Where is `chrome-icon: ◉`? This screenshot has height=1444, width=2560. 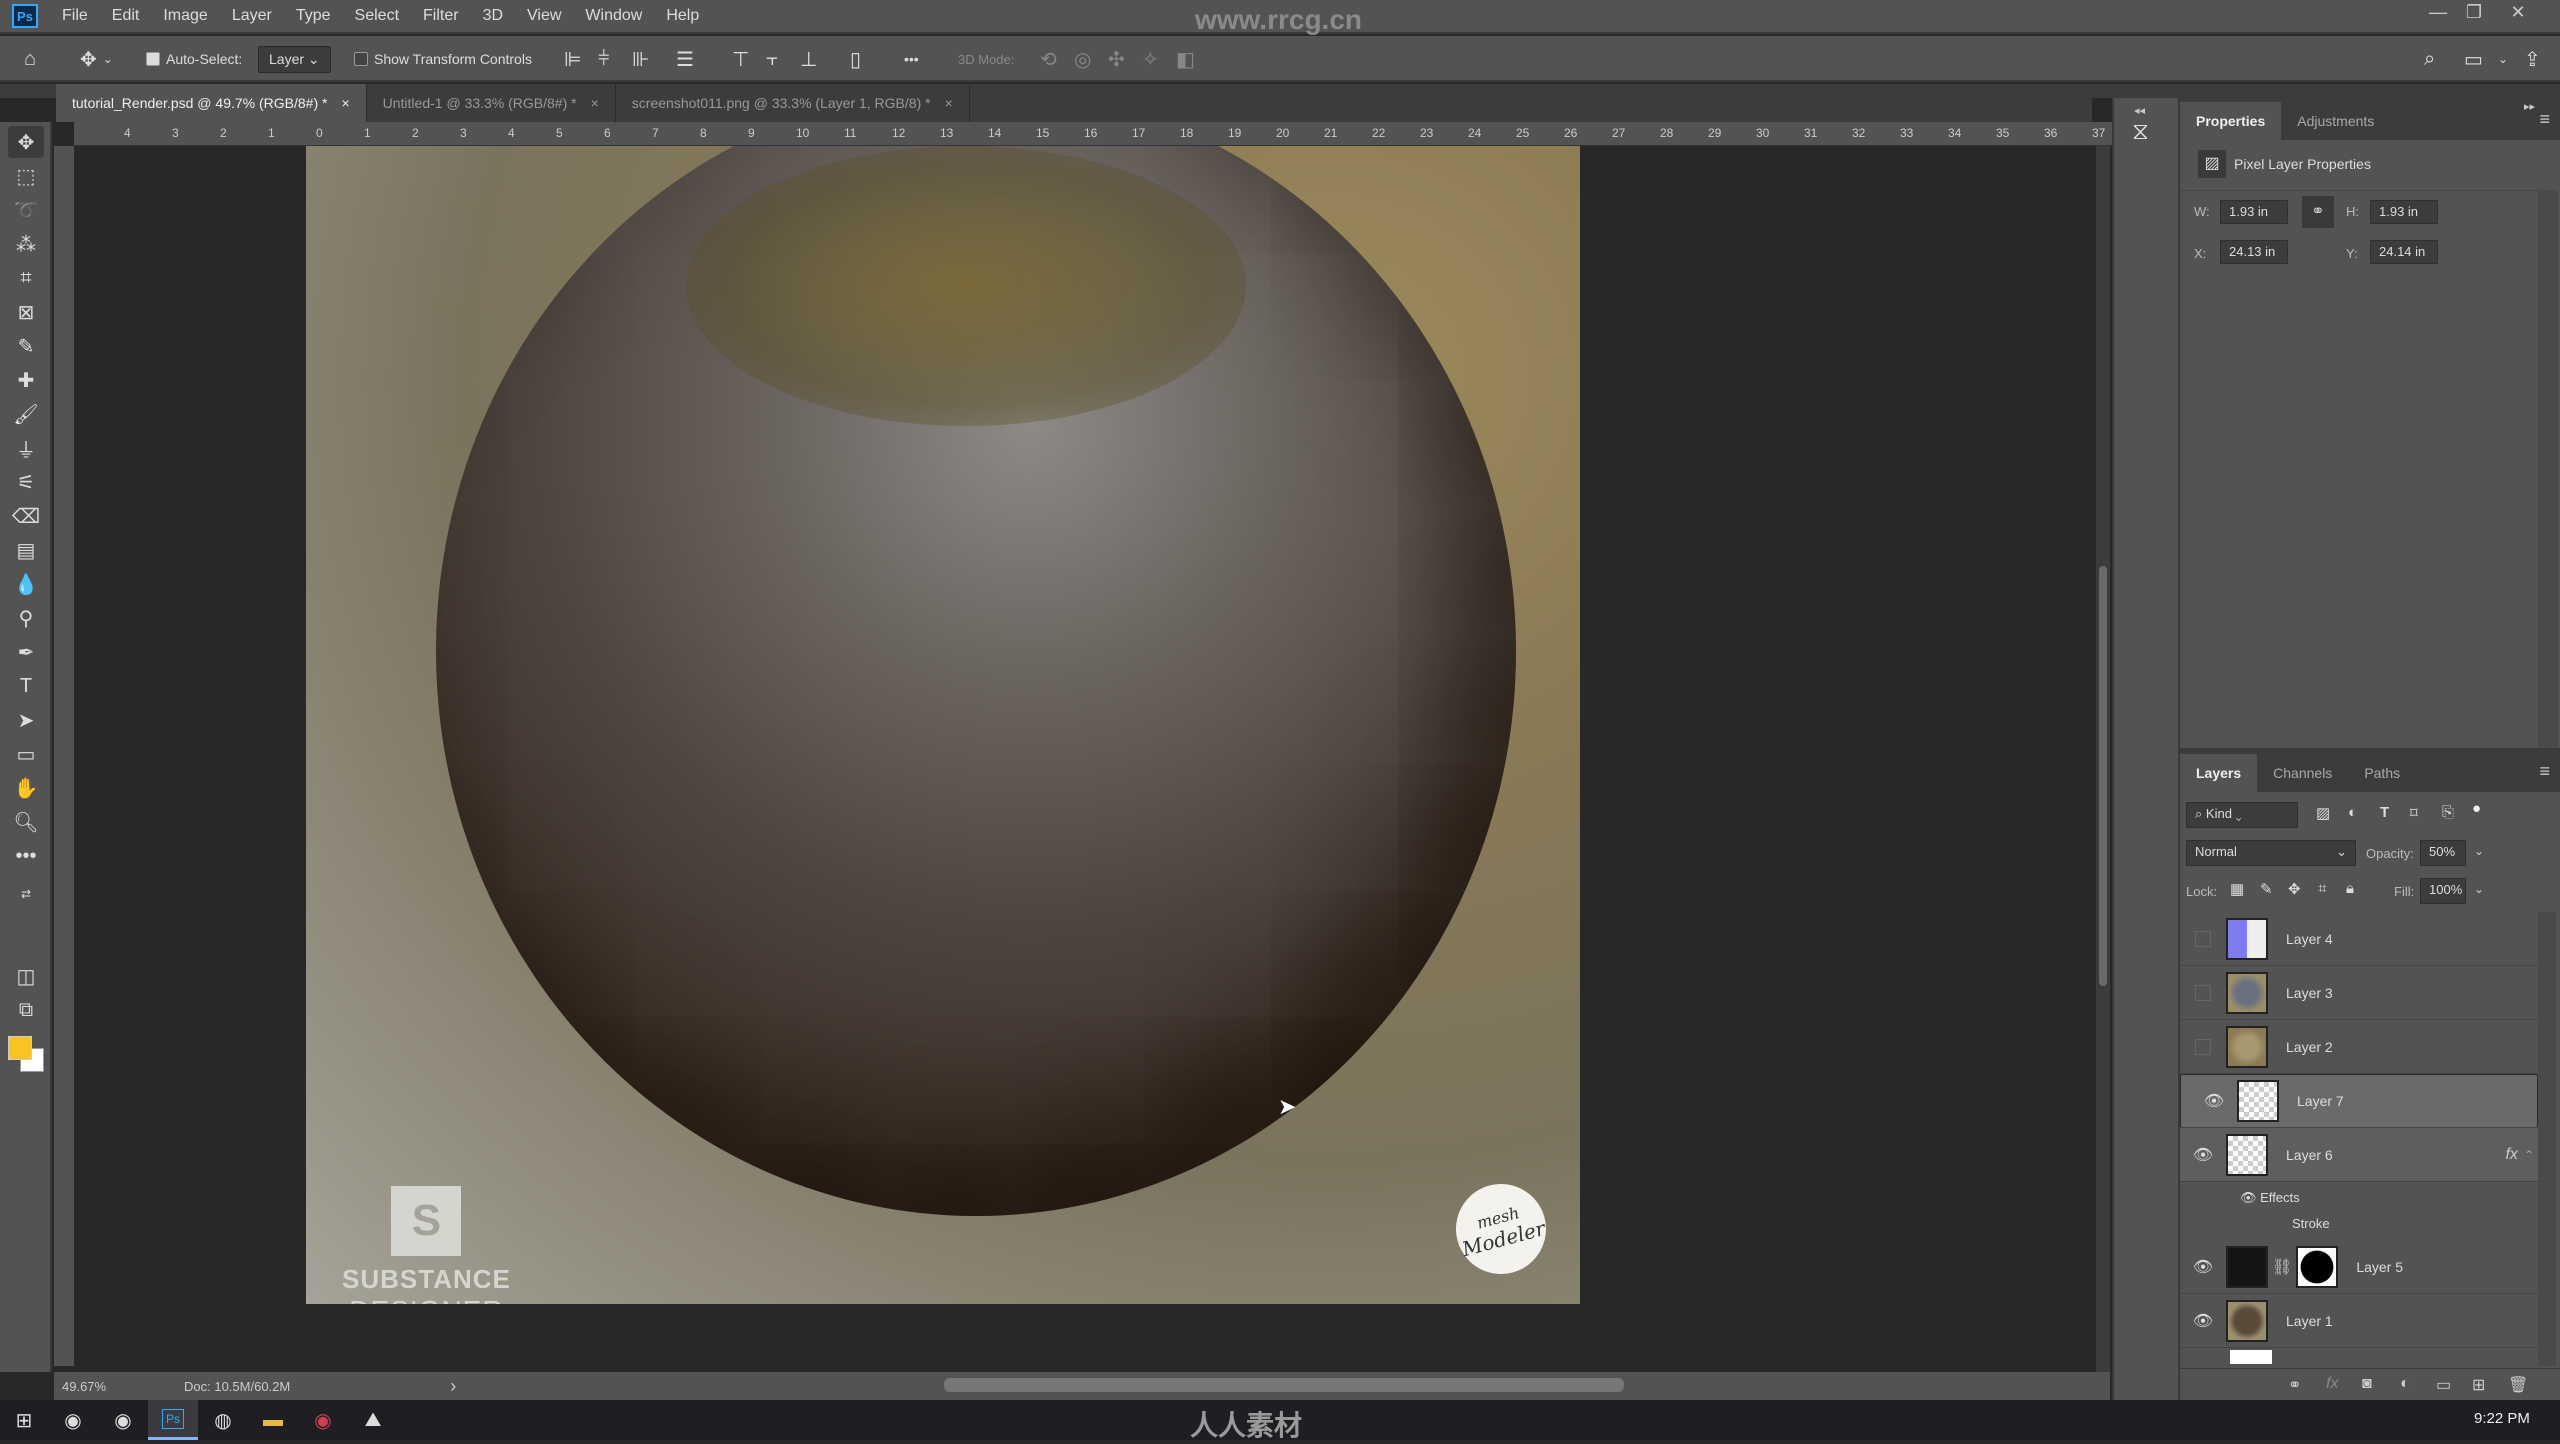
chrome-icon: ◉ is located at coordinates (73, 1420).